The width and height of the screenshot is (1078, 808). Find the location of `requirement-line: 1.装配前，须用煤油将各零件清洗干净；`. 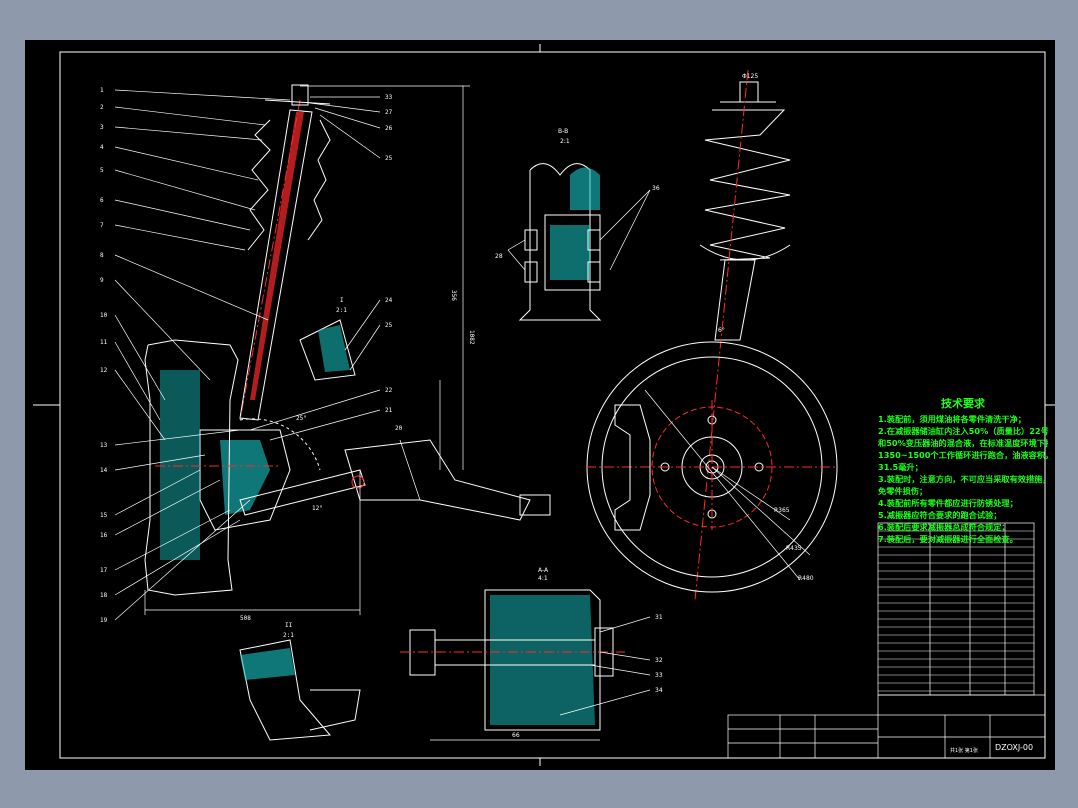

requirement-line: 1.装配前，须用煤油将各零件清洗干净； is located at coordinates (952, 419).